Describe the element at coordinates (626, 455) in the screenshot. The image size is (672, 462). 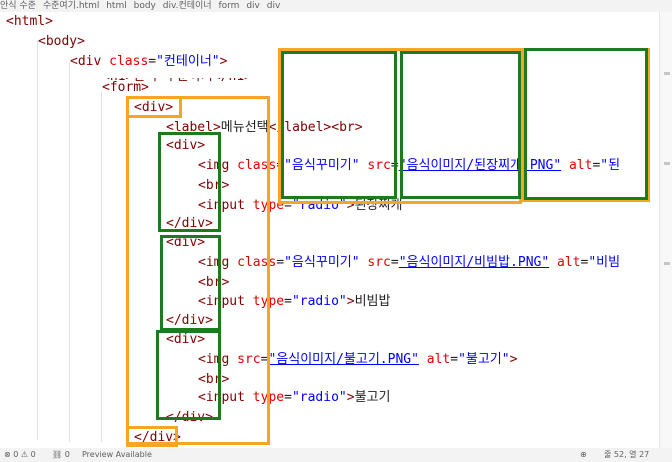
I see `cursor-position: 줄 52, 열 27` at that location.